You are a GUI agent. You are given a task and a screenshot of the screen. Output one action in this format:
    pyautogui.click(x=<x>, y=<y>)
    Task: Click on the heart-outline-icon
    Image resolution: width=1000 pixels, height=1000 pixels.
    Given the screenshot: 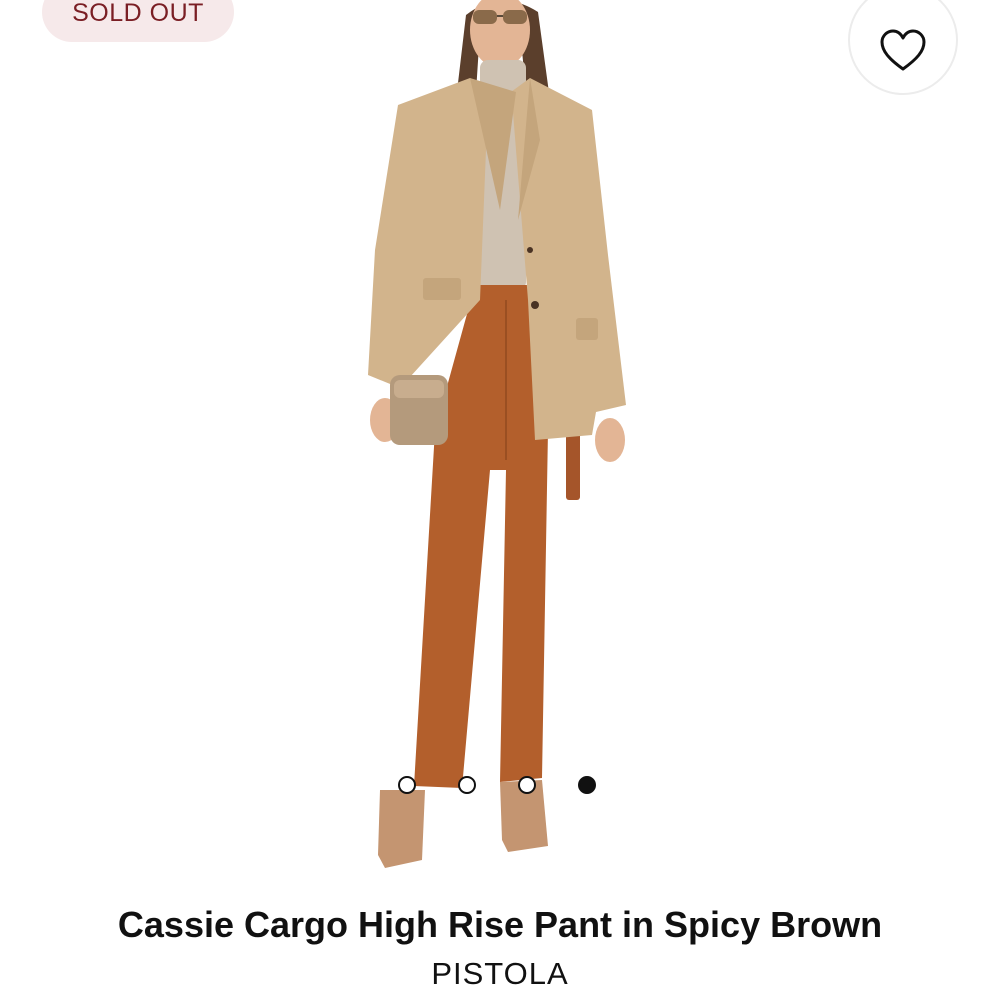 What is the action you would take?
    pyautogui.click(x=903, y=50)
    